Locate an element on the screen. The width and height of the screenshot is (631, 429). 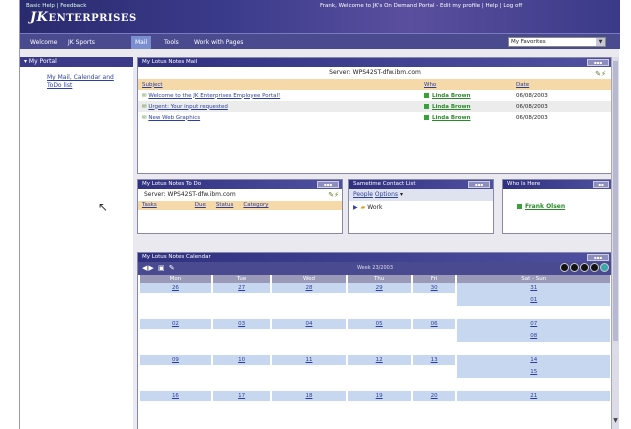
calendar-date: 08 is located at coordinates (533, 335).